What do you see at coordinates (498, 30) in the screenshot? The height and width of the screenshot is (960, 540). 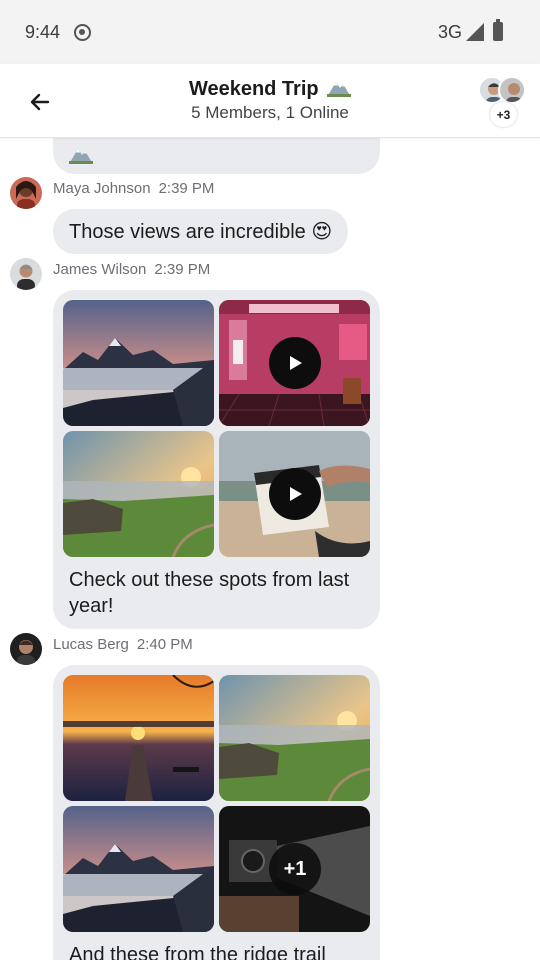 I see `battery-icon` at bounding box center [498, 30].